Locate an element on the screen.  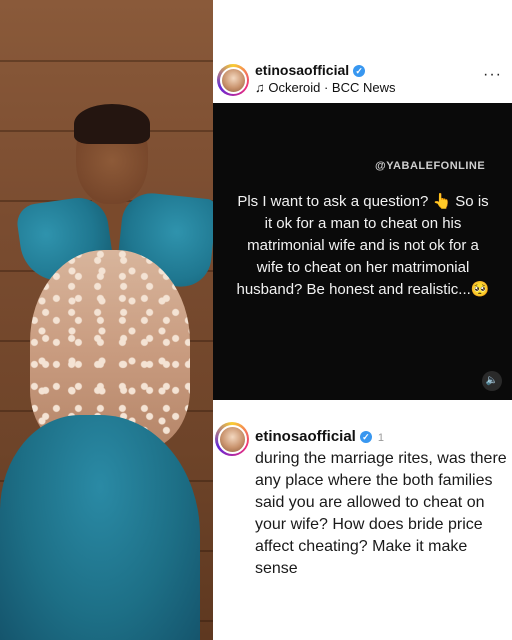
profile-avatar is located at coordinates (233, 80).